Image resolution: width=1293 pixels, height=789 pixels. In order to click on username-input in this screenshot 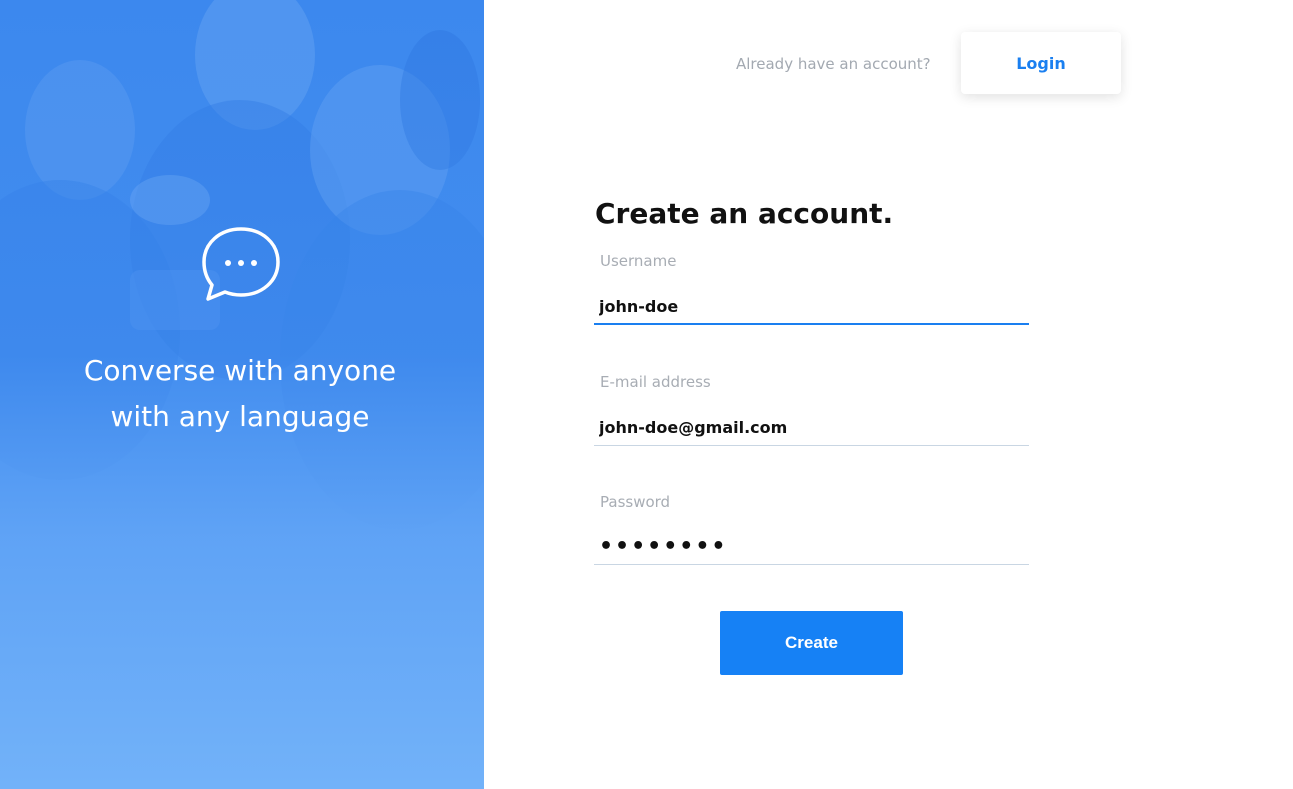, I will do `click(811, 307)`.